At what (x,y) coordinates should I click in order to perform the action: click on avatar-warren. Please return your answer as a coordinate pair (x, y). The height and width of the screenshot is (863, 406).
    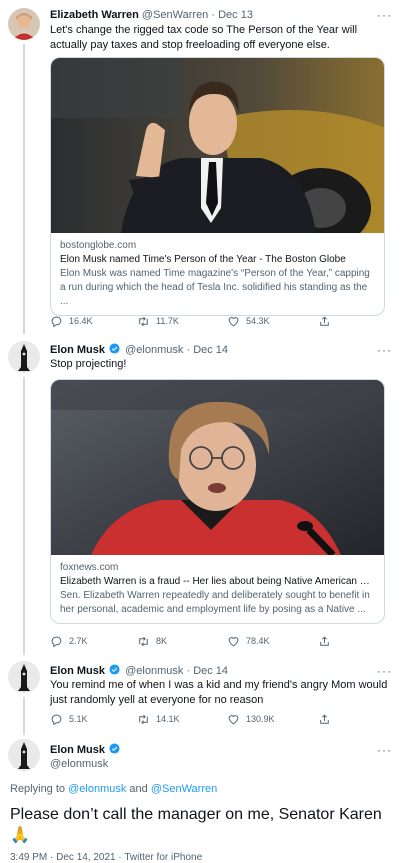
    Looking at the image, I should click on (24, 24).